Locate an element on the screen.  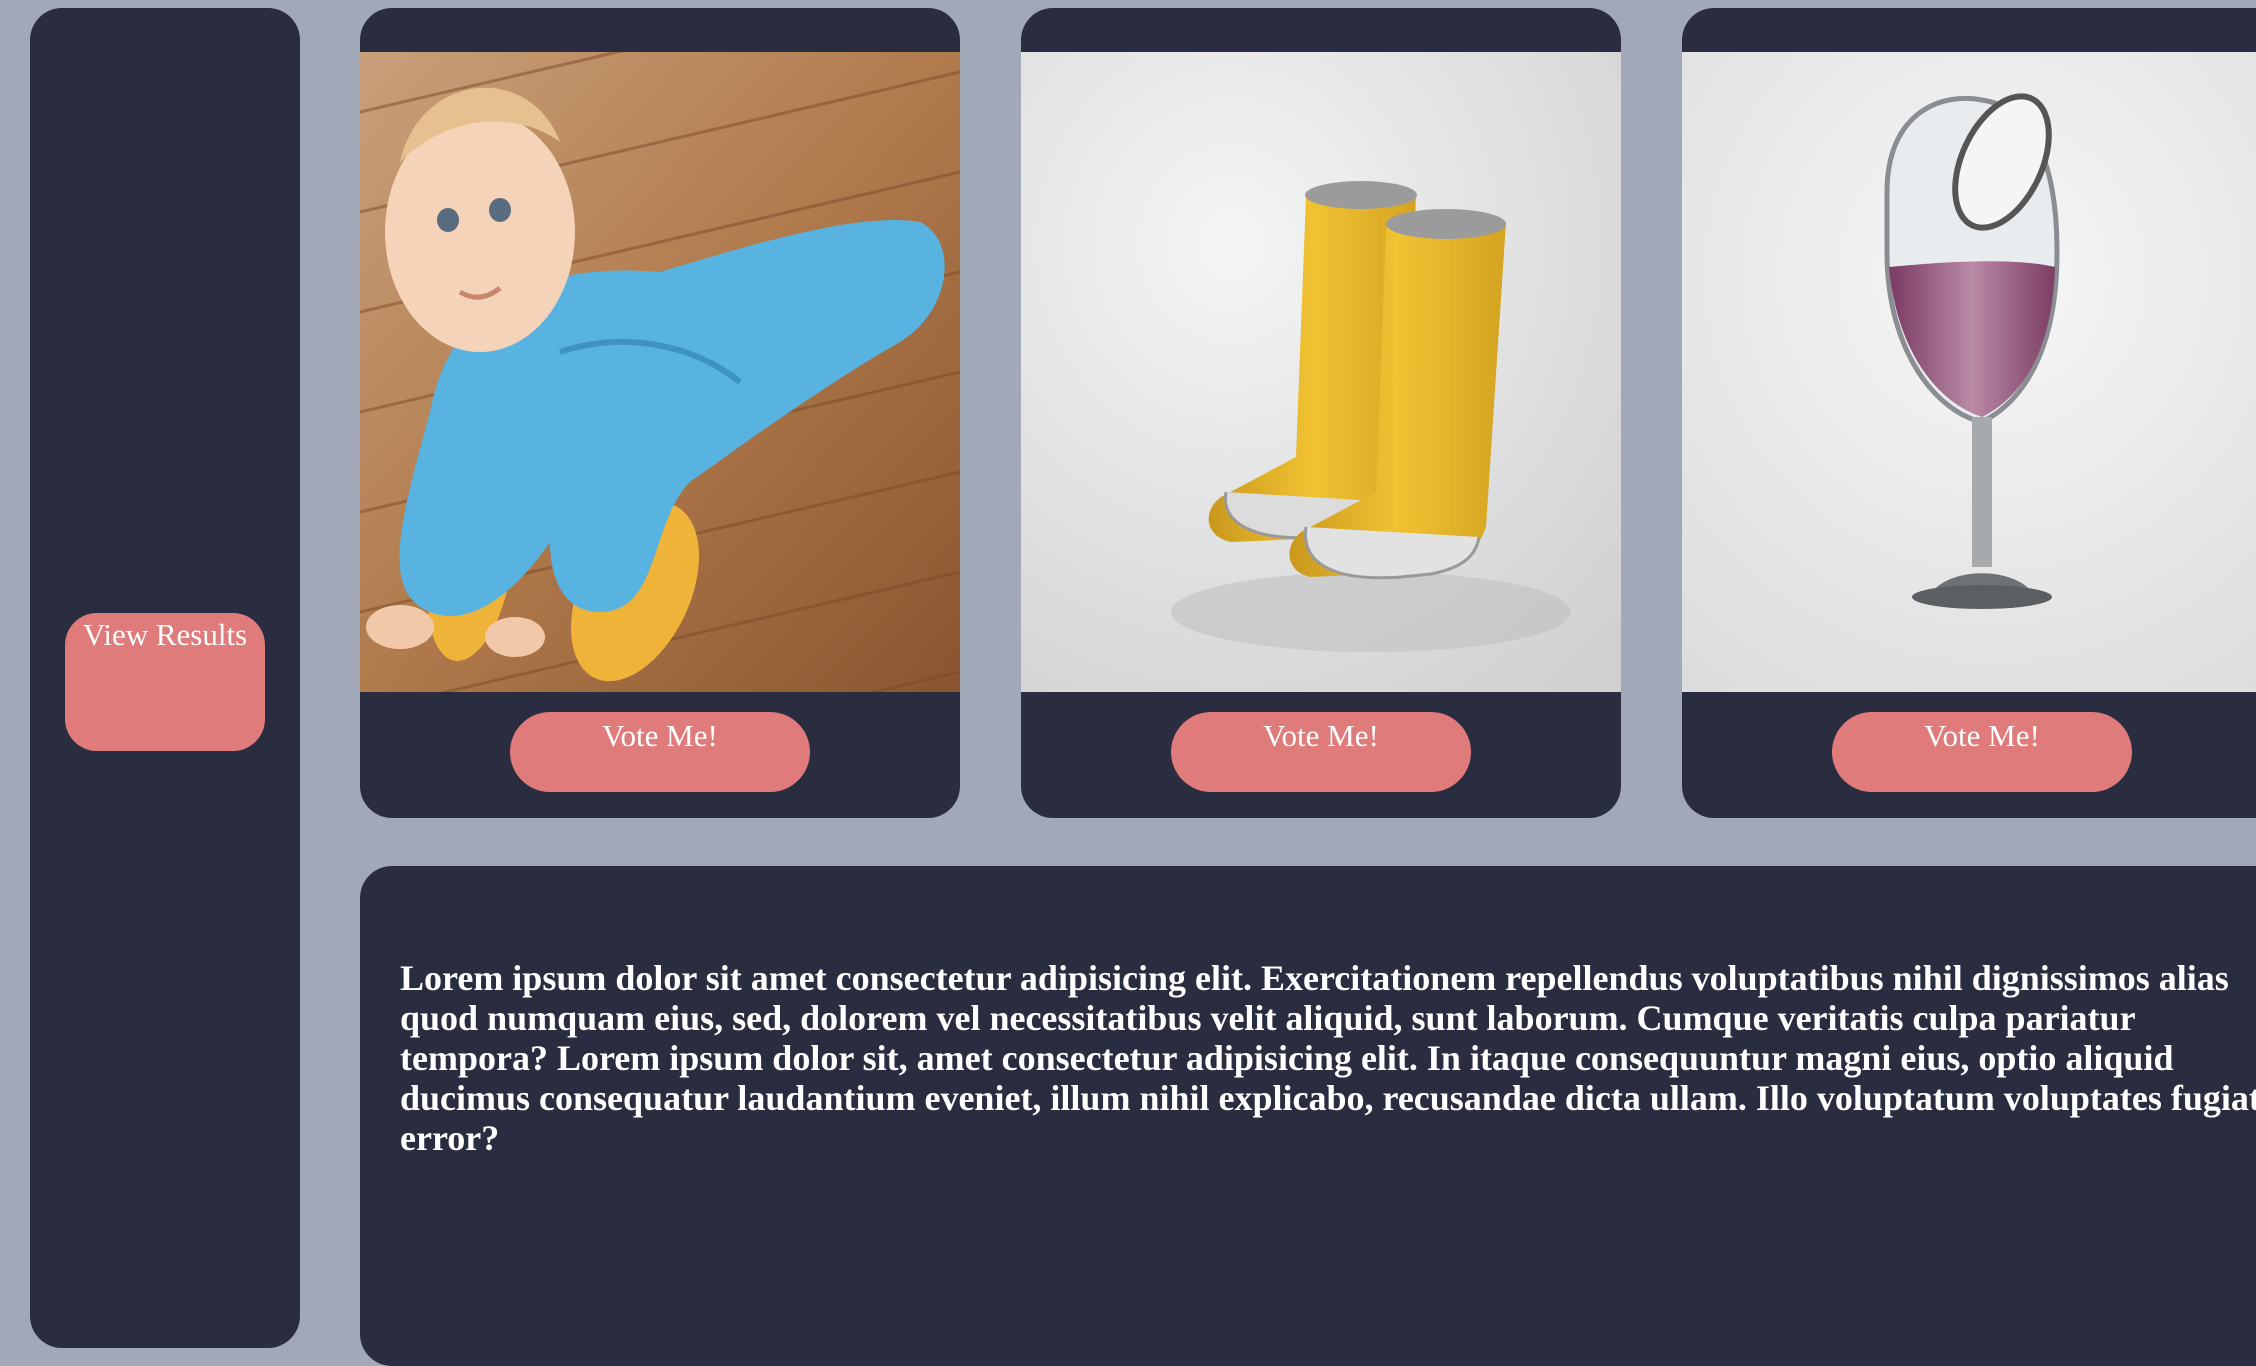
sidebar: View Results is located at coordinates (165, 678).